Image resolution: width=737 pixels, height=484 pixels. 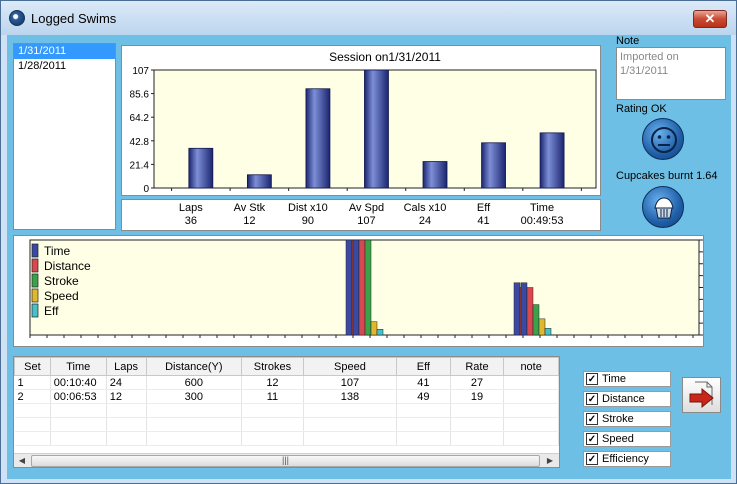 What do you see at coordinates (126, 382) in the screenshot?
I see `cell-laps: 24` at bounding box center [126, 382].